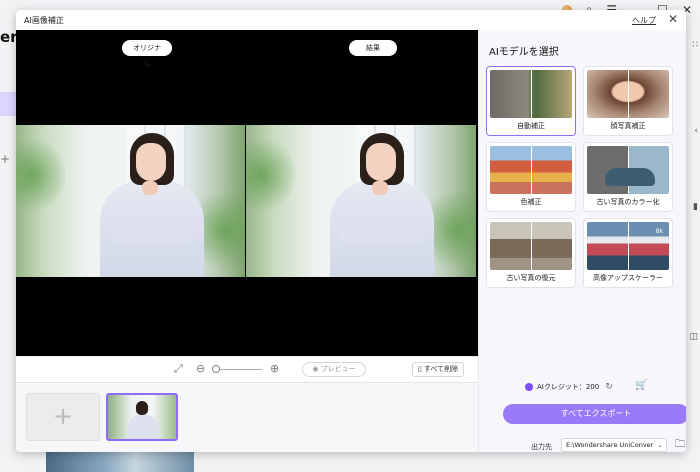 This screenshot has height=472, width=700. I want to click on model-card-colorize: 古い写真のカラー化, so click(628, 177).